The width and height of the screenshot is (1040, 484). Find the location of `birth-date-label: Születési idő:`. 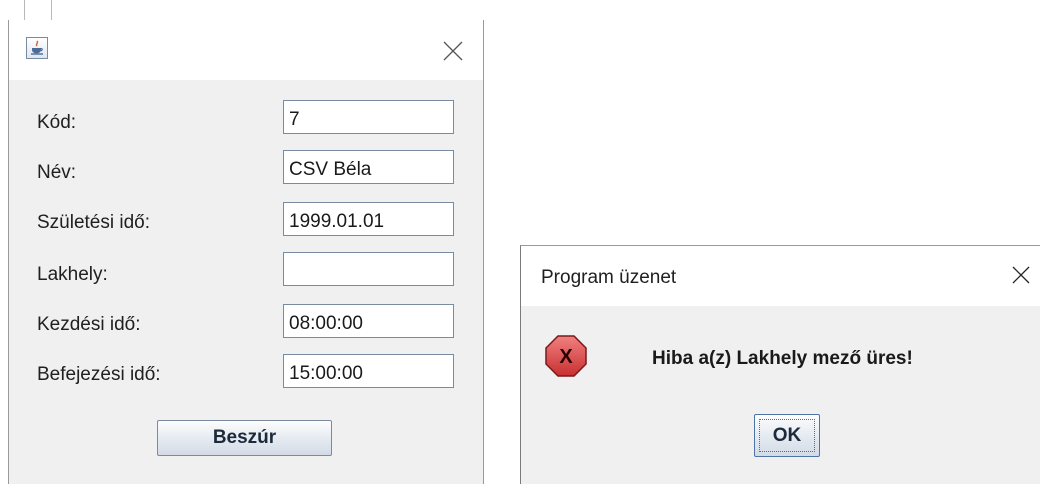

birth-date-label: Születési idő: is located at coordinates (94, 222).